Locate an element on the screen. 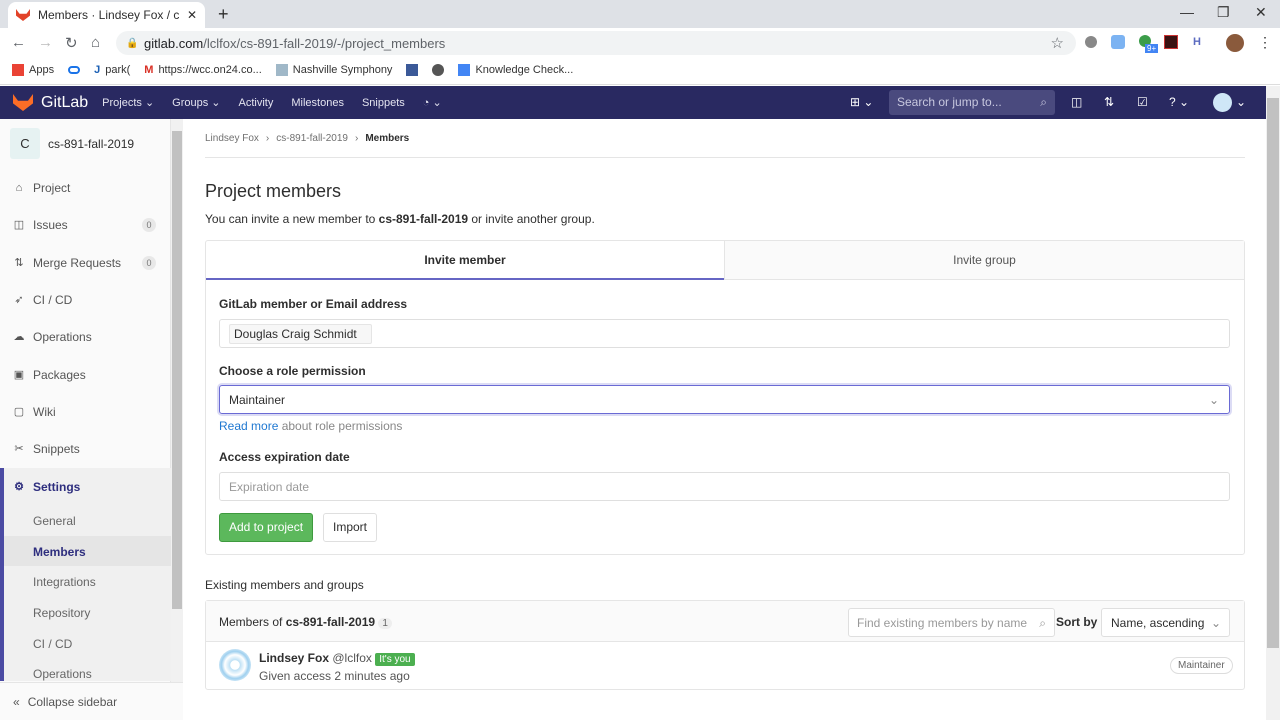  tab-invite-group: Invite group is located at coordinates (984, 260).